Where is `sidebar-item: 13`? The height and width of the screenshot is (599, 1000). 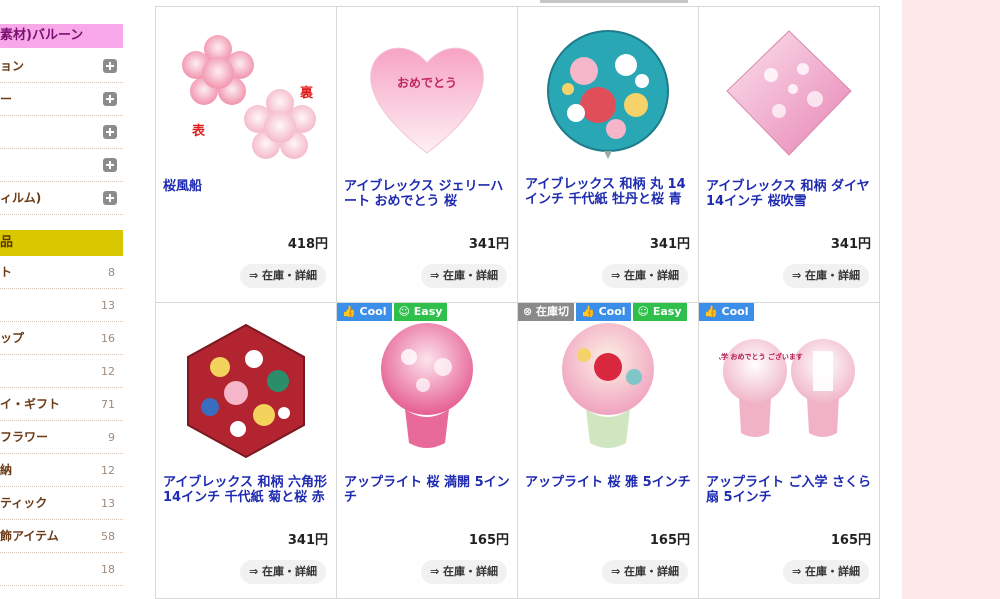
sidebar-item: 13 is located at coordinates (61, 305).